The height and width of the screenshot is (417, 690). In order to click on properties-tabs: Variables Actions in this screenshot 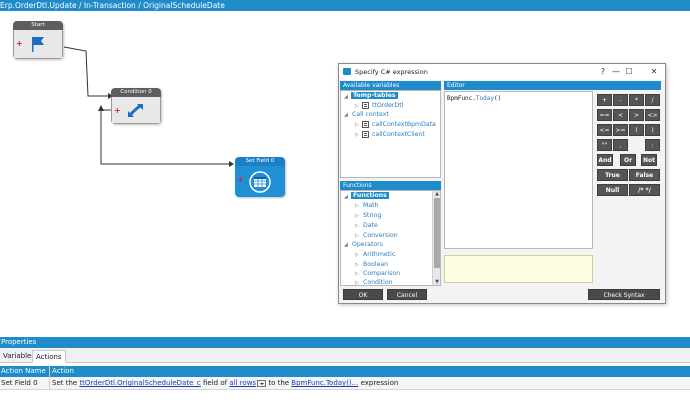, I will do `click(345, 355)`.